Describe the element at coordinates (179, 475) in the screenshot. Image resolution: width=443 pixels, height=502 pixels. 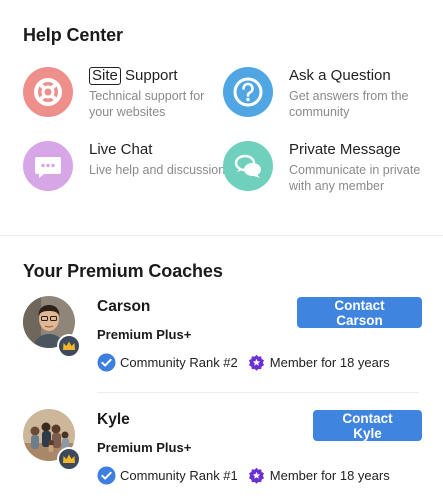
I see `community-rank-text: Community Rank #1` at that location.